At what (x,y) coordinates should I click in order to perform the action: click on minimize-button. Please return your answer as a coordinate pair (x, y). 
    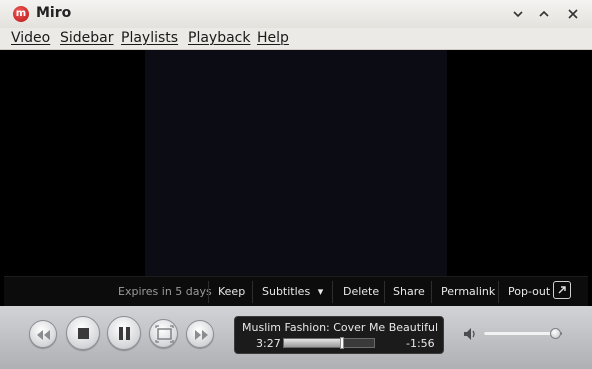
    Looking at the image, I should click on (518, 14).